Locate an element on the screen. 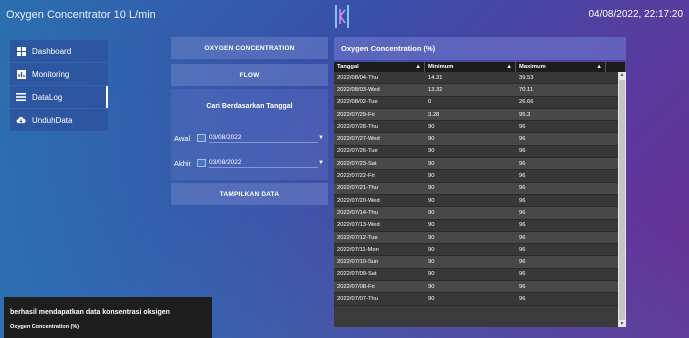 Image resolution: width=689 pixels, height=338 pixels. sidebar-item-unduhdata: UnduhData is located at coordinates (59, 120).